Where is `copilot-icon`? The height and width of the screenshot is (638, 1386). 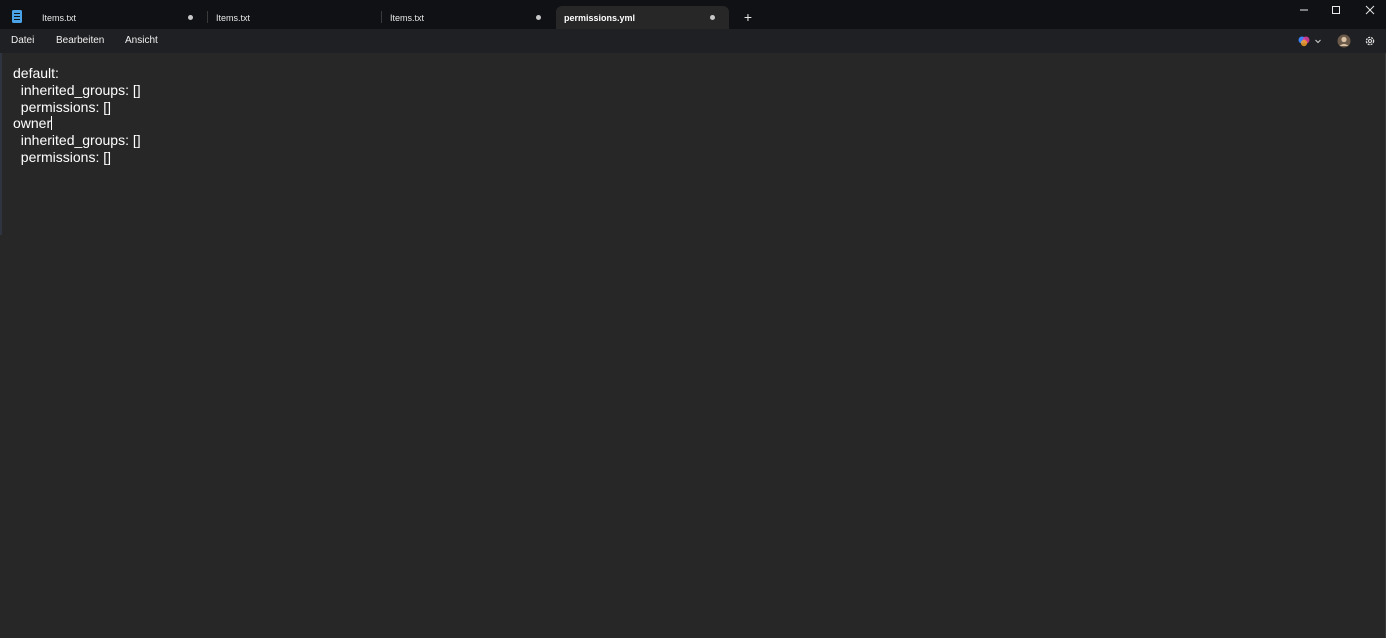 copilot-icon is located at coordinates (1304, 41).